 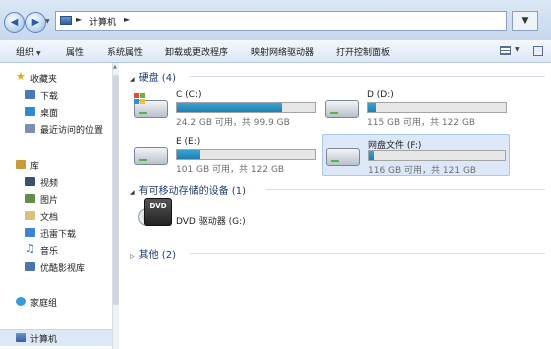 I want to click on sidebar-item-youku: 优酷影视库, so click(x=59, y=267).